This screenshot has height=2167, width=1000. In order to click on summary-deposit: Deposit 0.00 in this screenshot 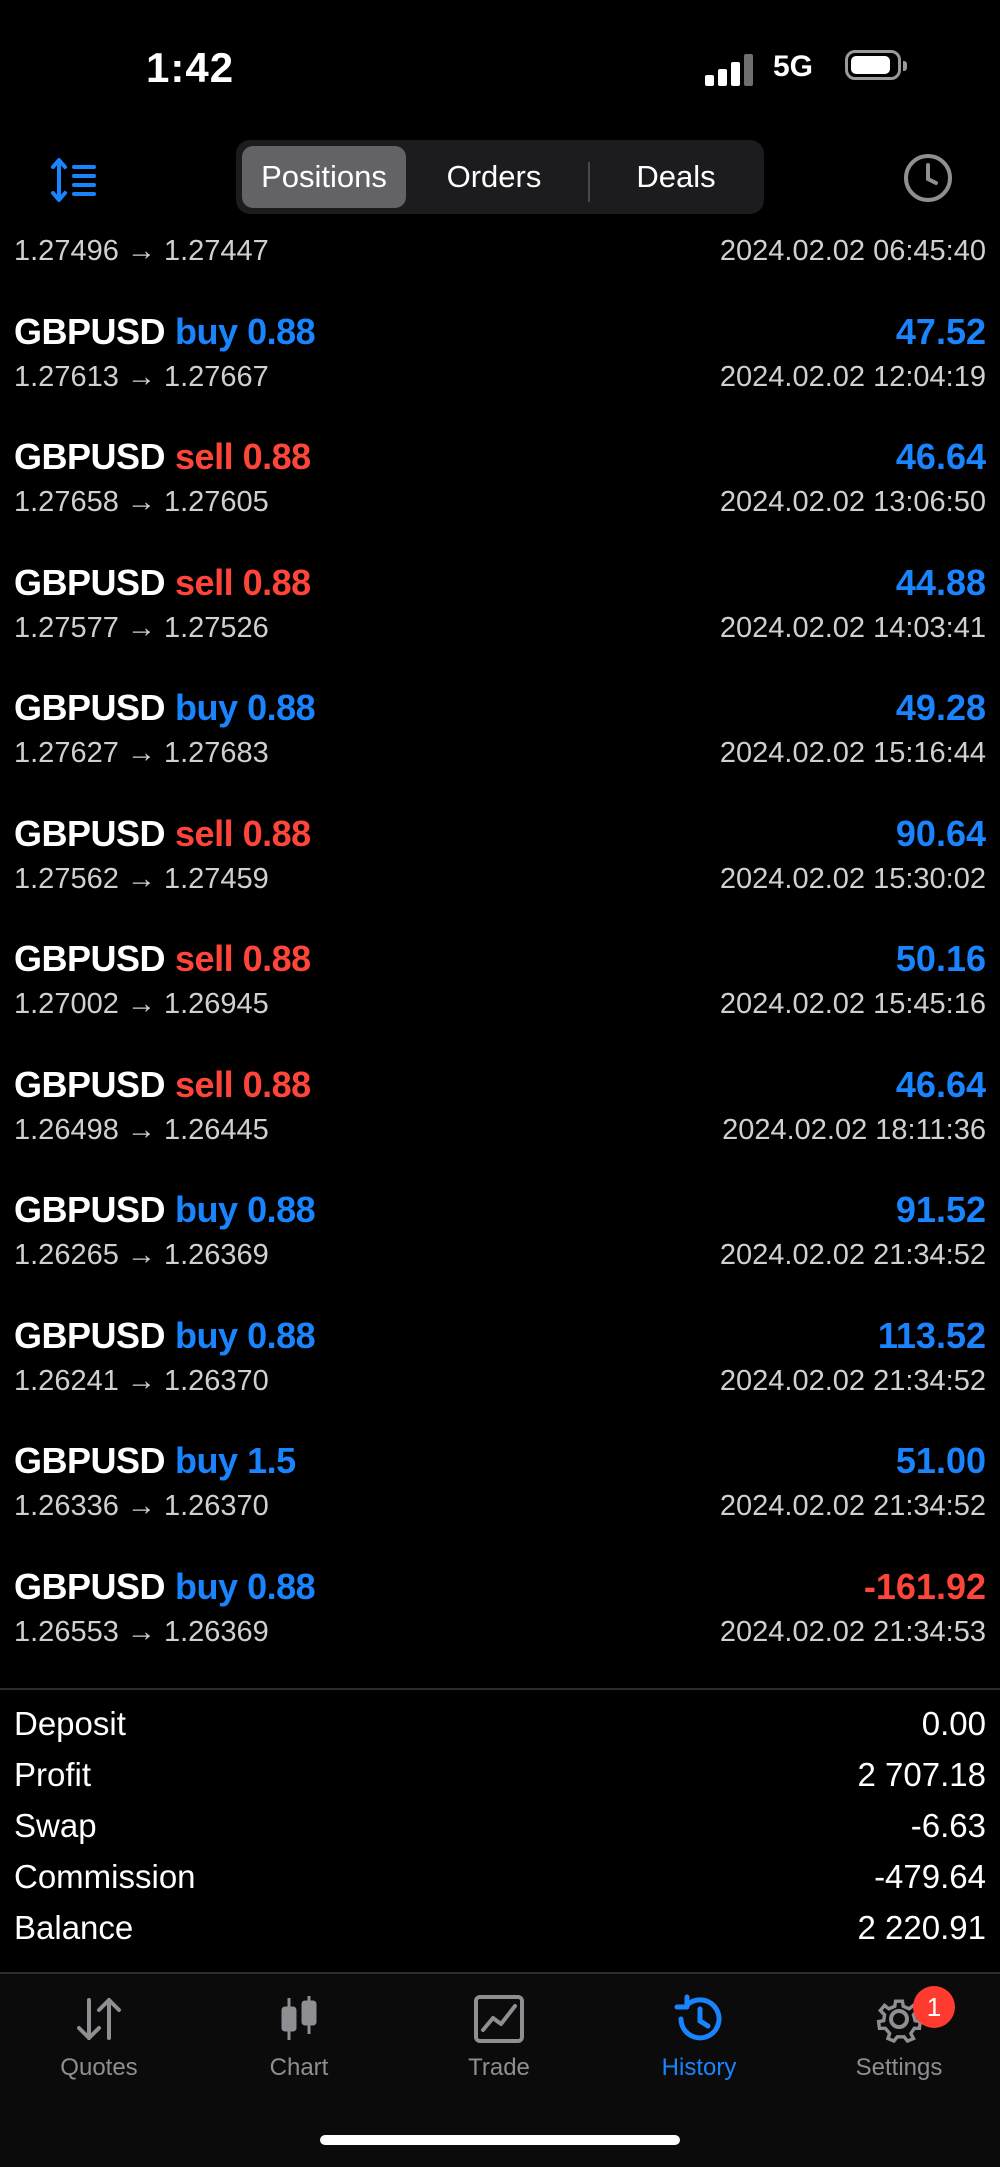, I will do `click(500, 1723)`.